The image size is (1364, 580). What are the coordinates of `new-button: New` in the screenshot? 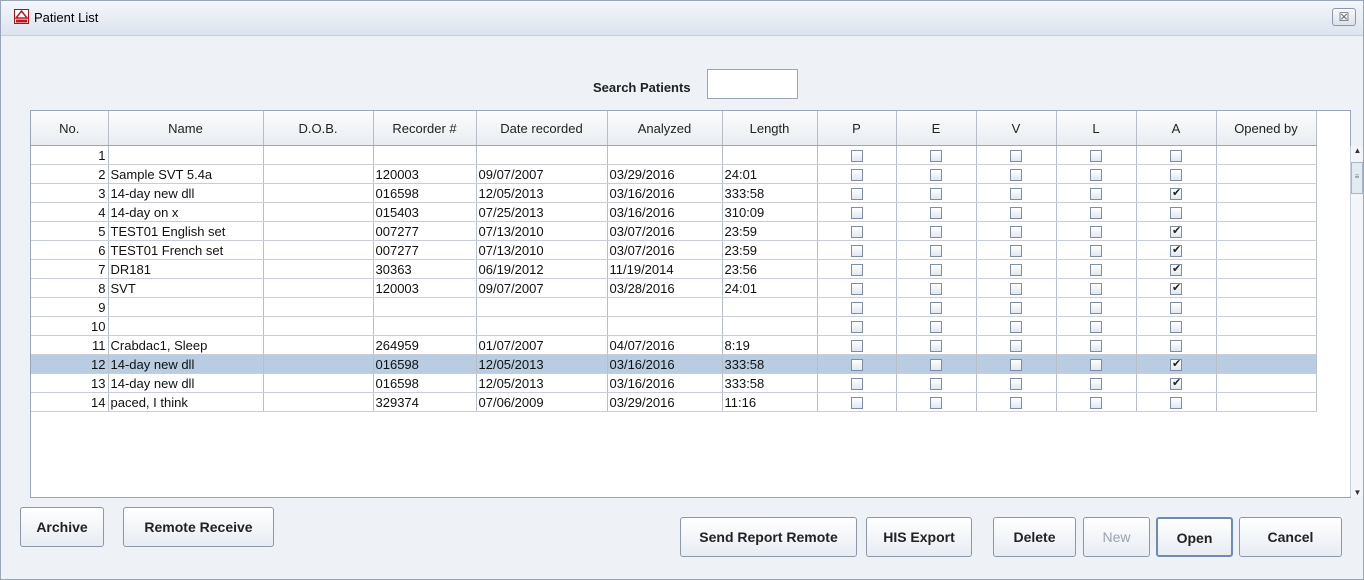 It's located at (1116, 537).